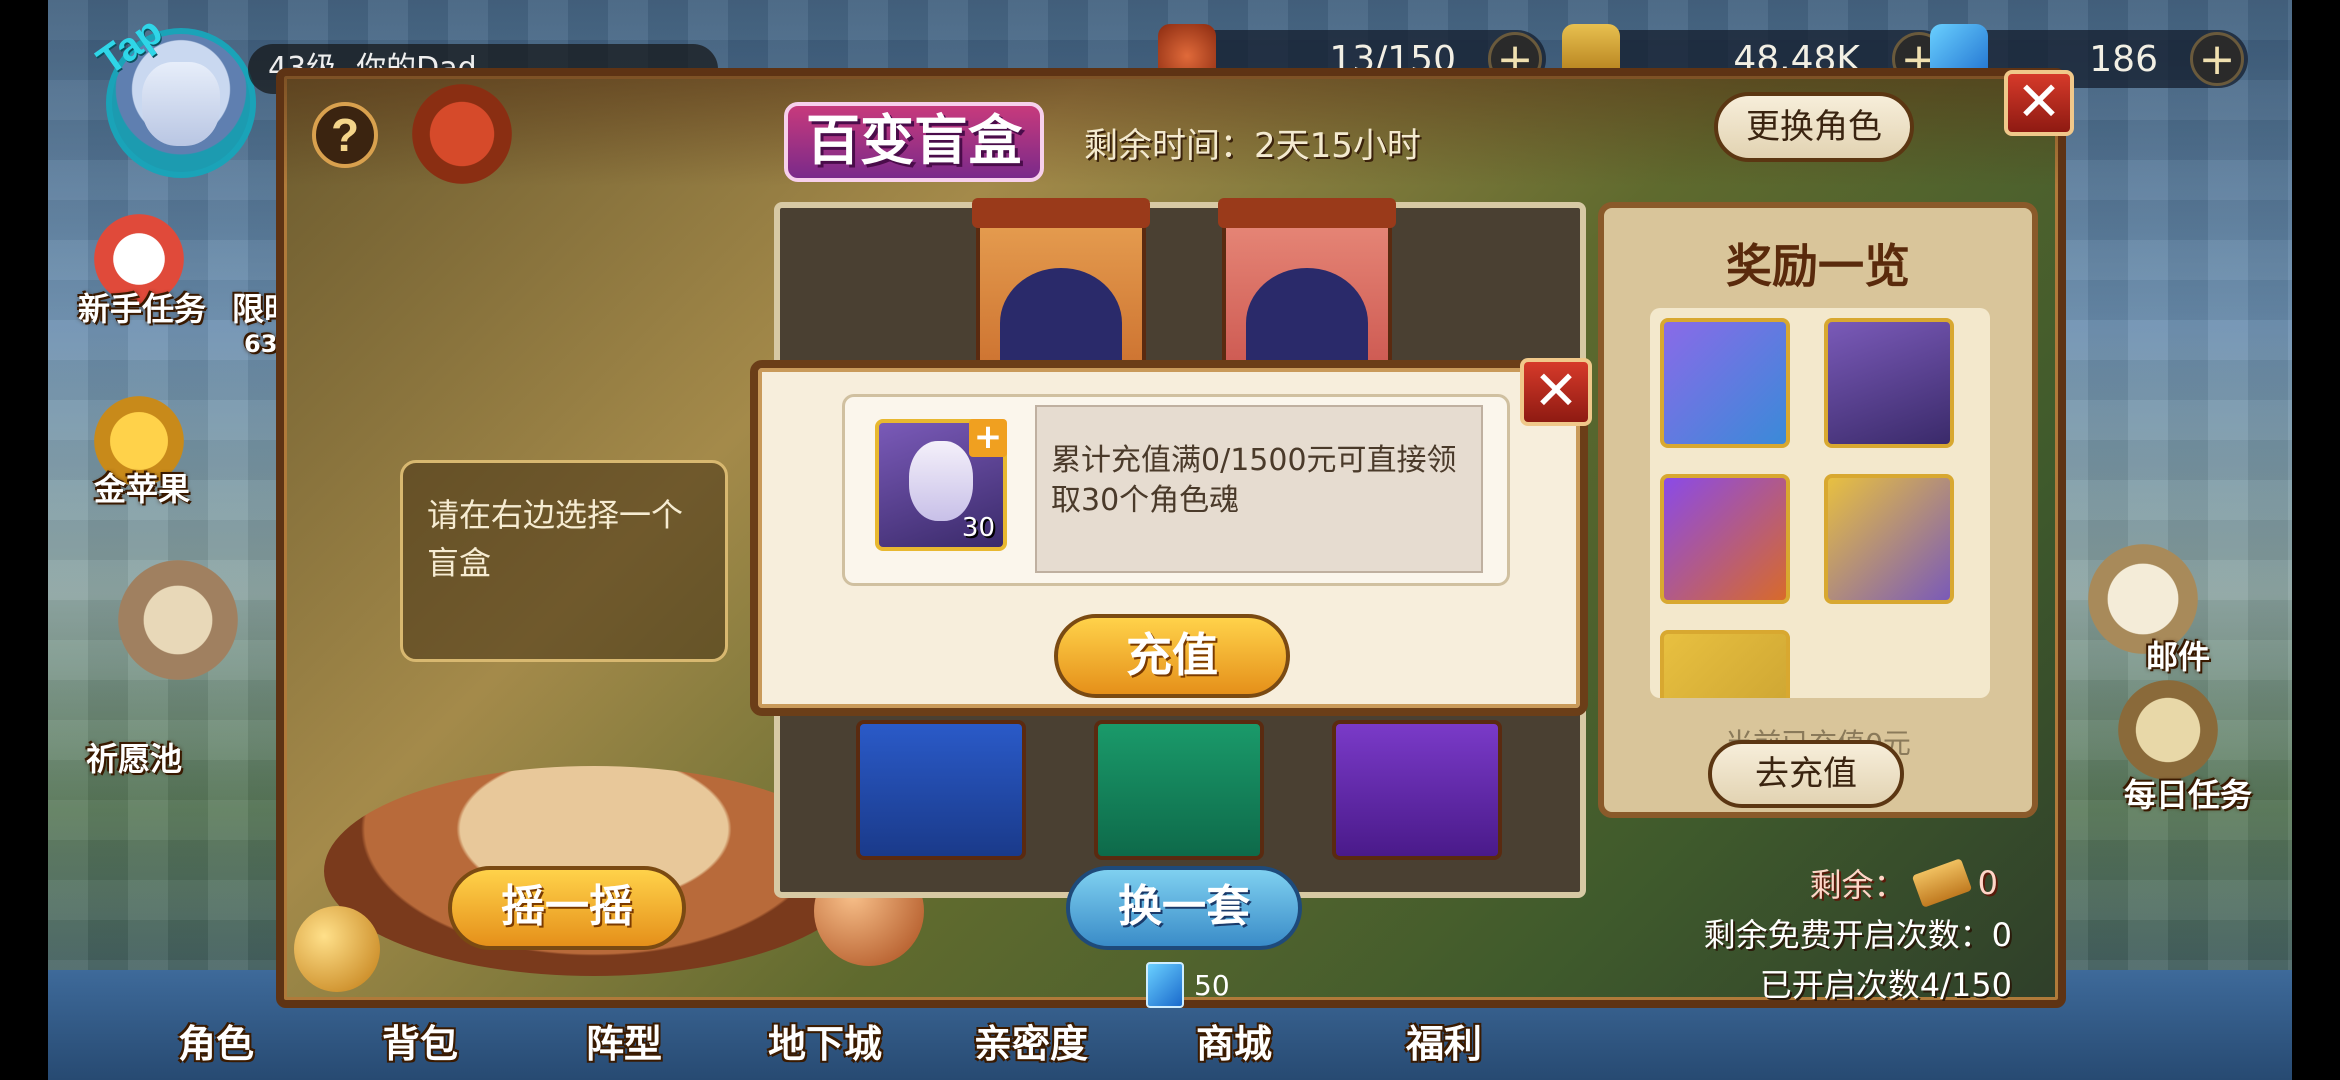 This screenshot has height=1080, width=2340. What do you see at coordinates (1806, 774) in the screenshot?
I see `go-recharge-button: 去充值` at bounding box center [1806, 774].